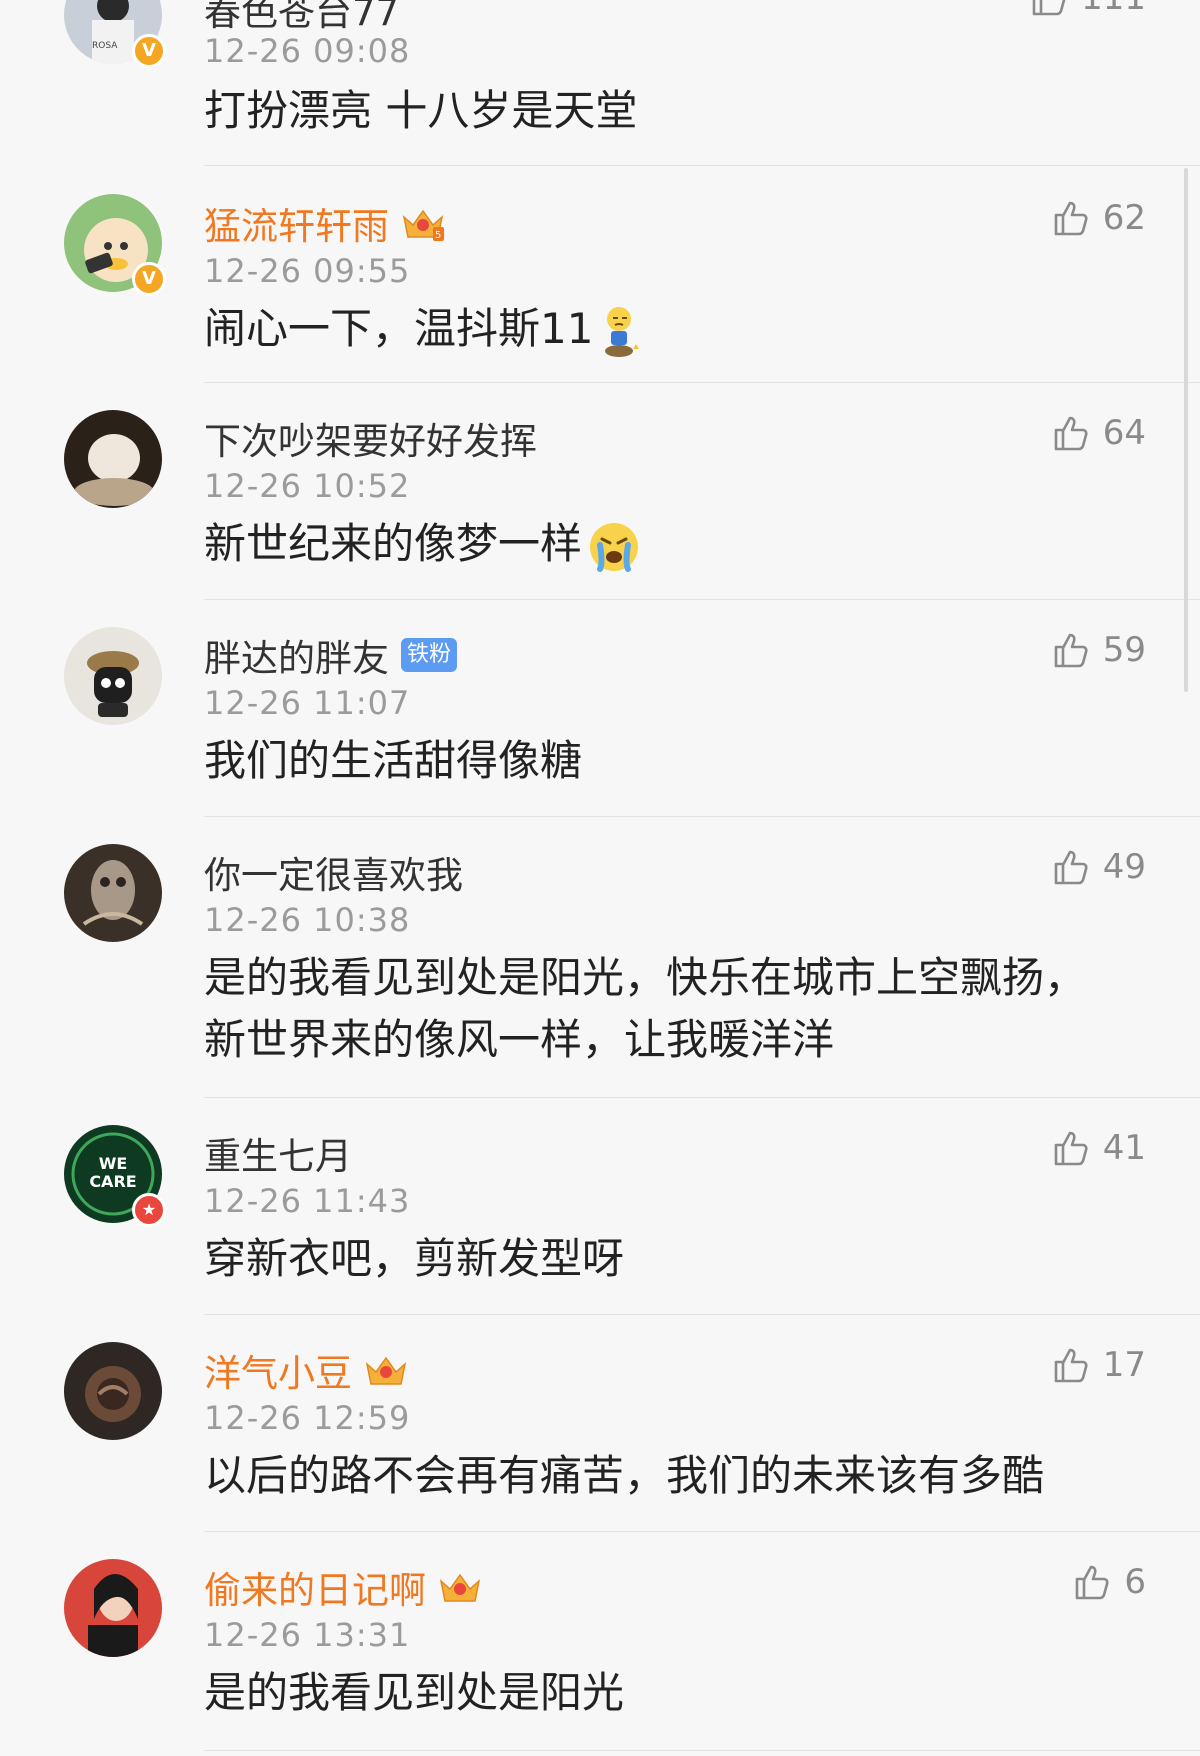 The image size is (1200, 1756). Describe the element at coordinates (115, 245) in the screenshot. I see `avatar: V` at that location.